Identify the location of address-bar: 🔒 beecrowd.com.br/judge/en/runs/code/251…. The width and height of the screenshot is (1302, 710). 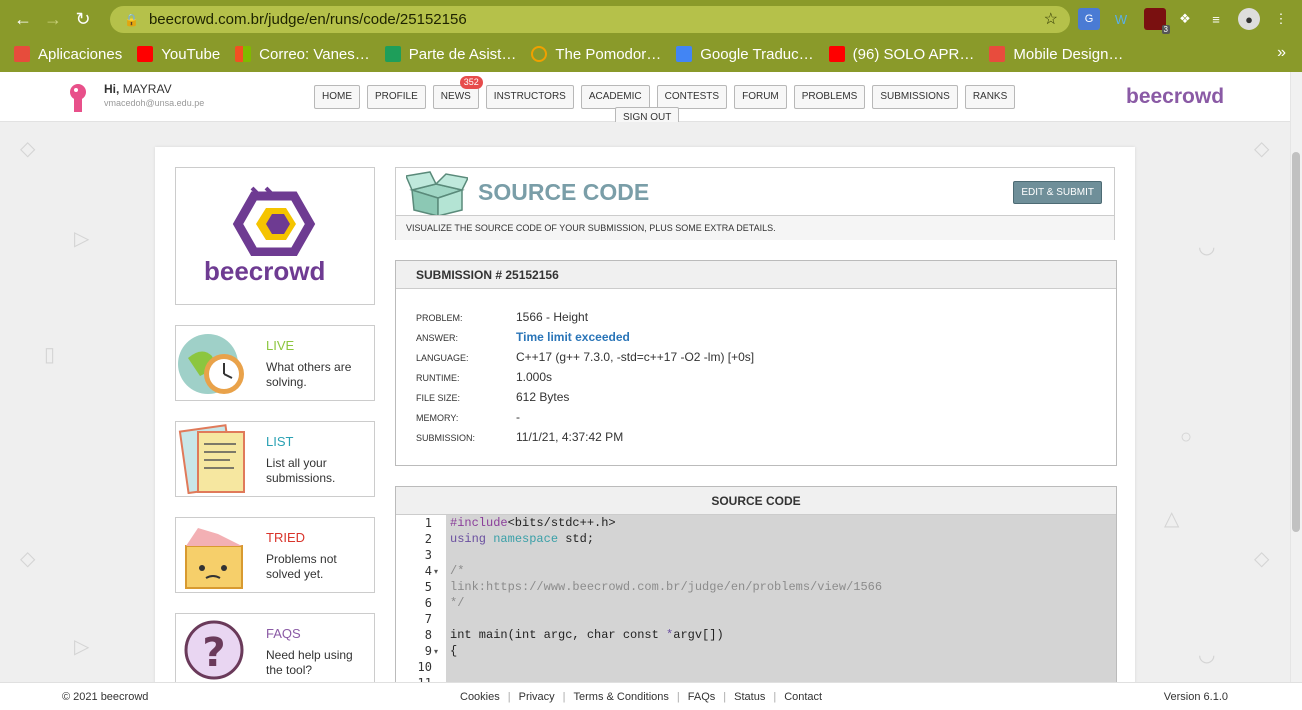
(590, 19).